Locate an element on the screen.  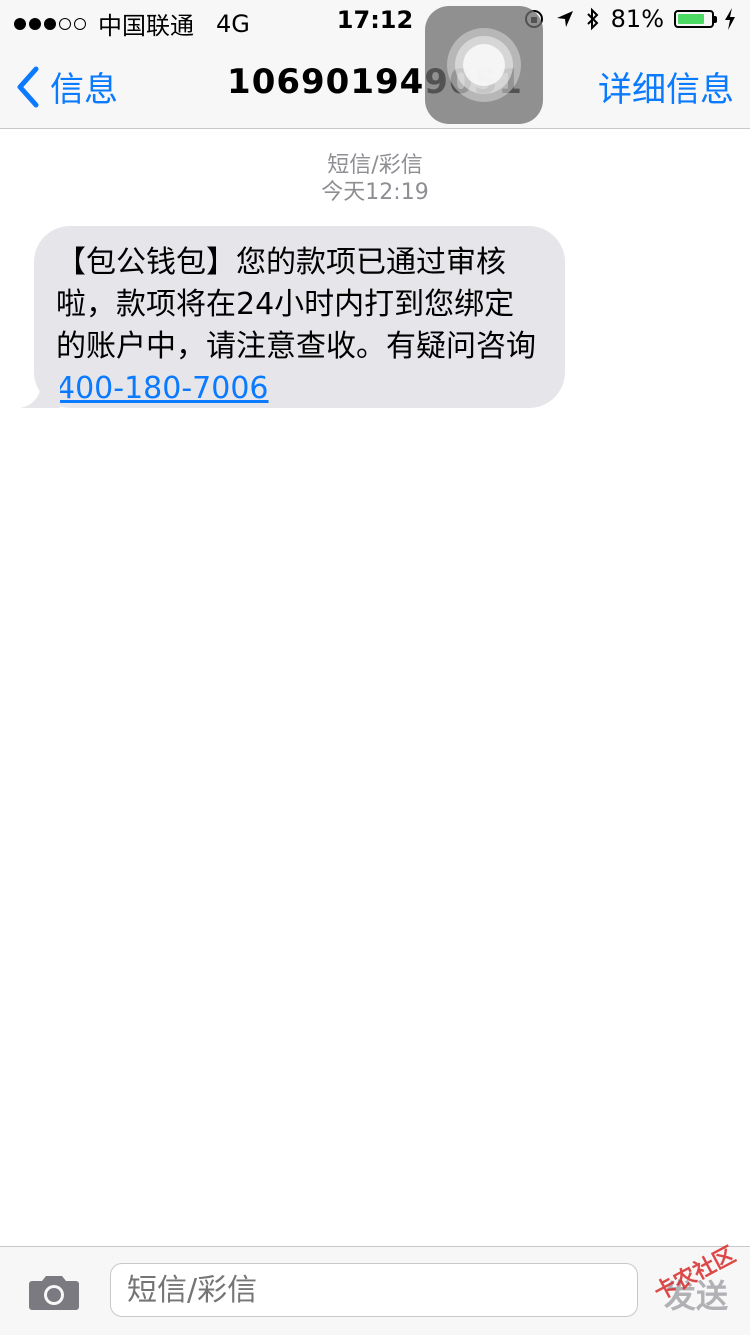
location-arrow-icon is located at coordinates (564, 19).